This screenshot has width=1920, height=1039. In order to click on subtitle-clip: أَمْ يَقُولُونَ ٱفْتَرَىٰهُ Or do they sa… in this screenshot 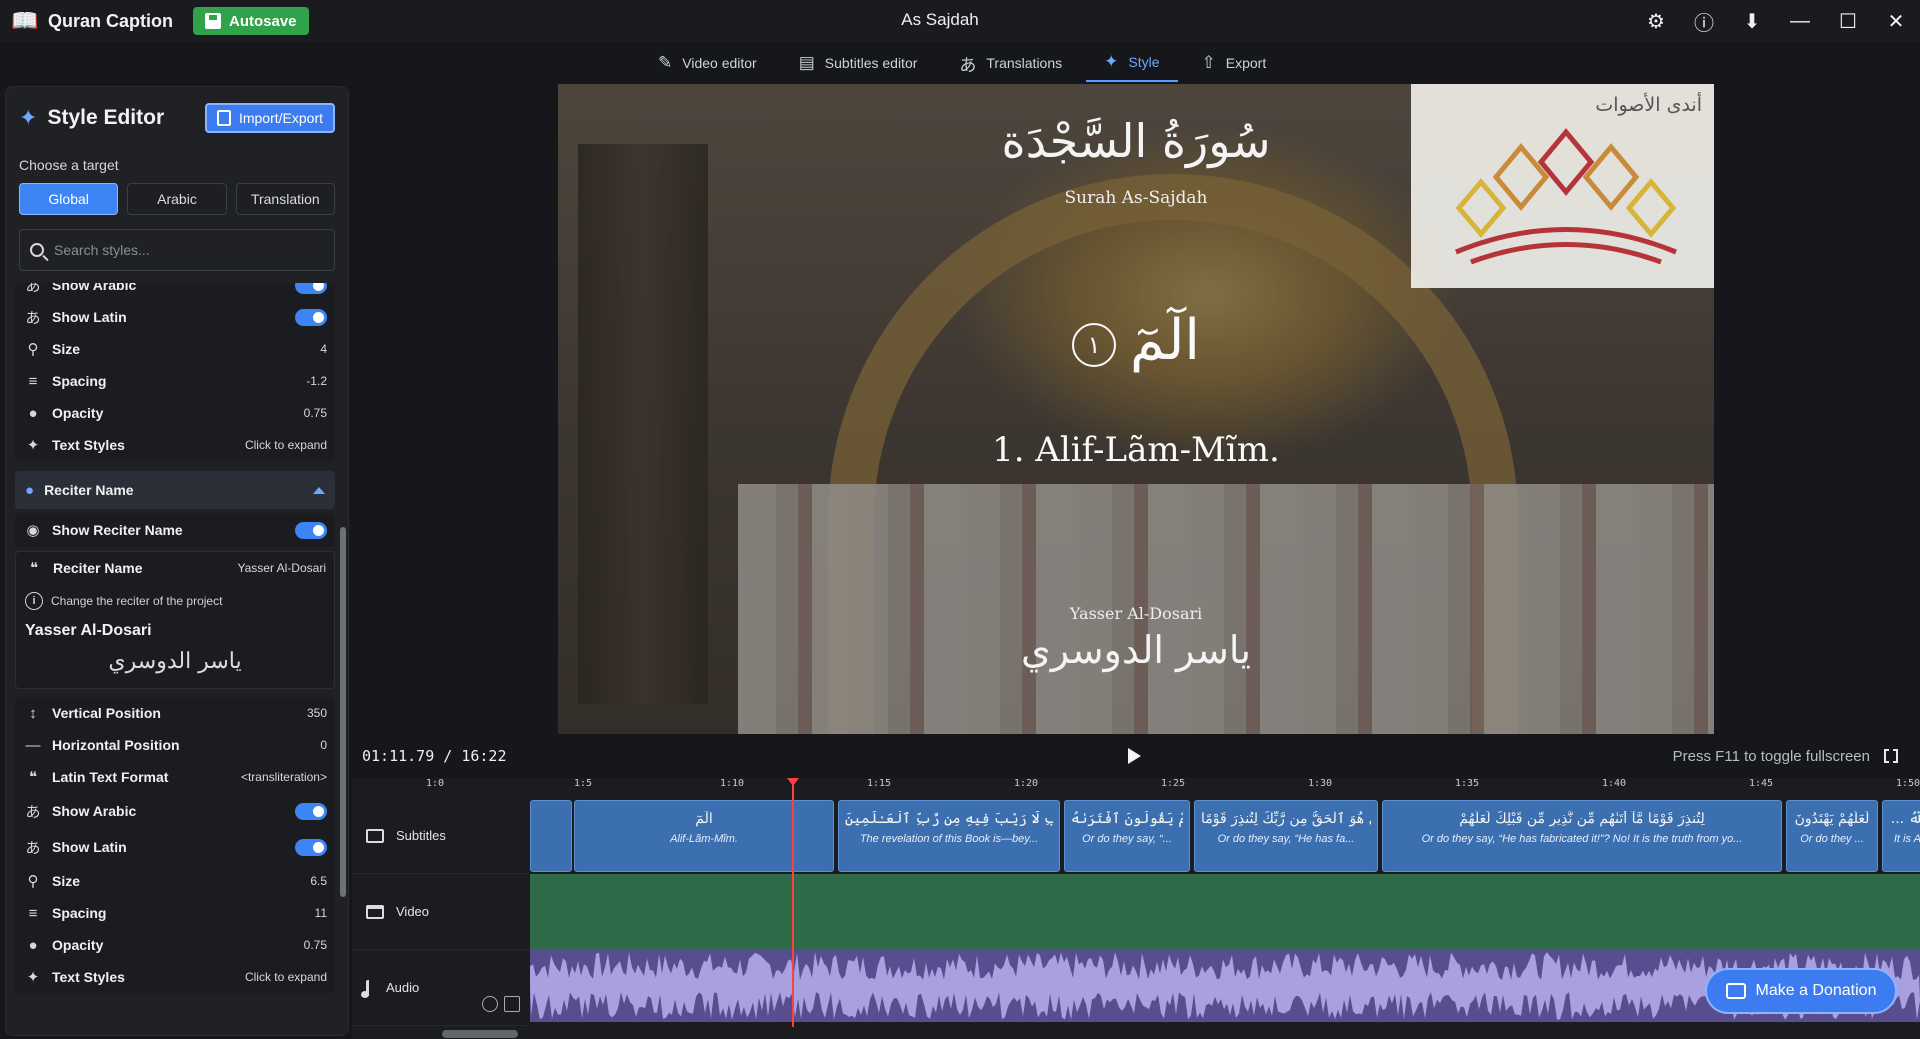, I will do `click(1127, 836)`.